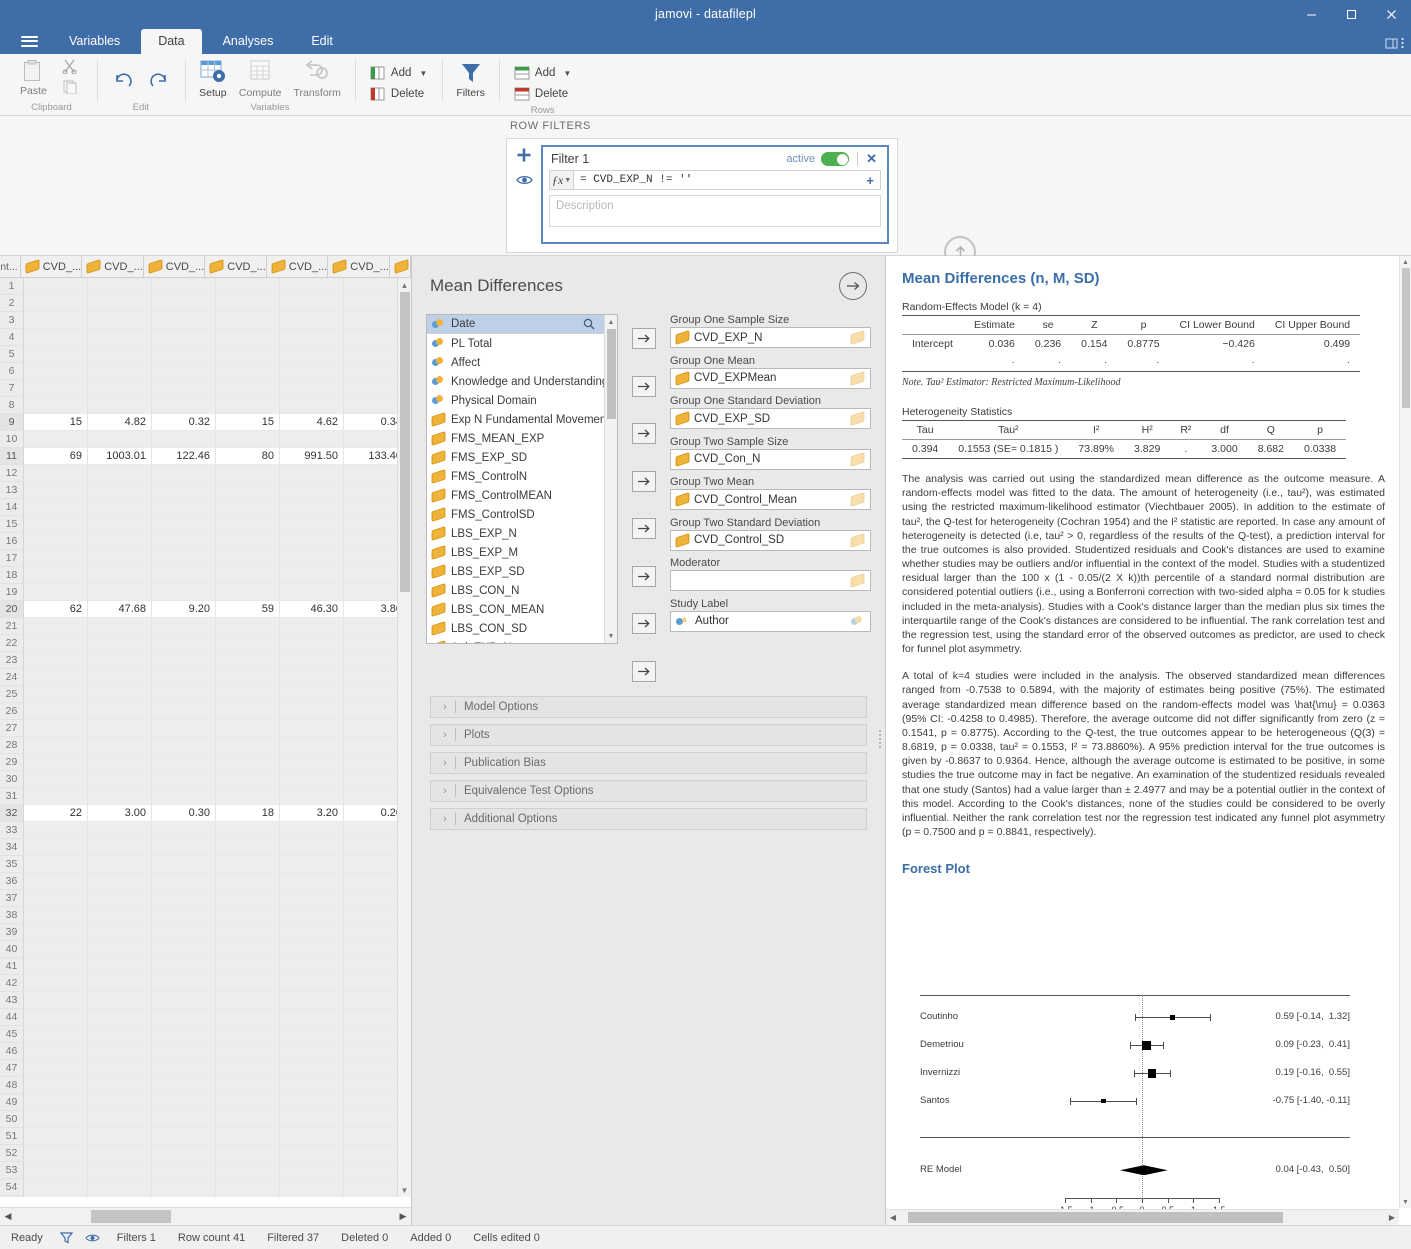 The image size is (1411, 1249). I want to click on row-number: 46, so click(12, 1051).